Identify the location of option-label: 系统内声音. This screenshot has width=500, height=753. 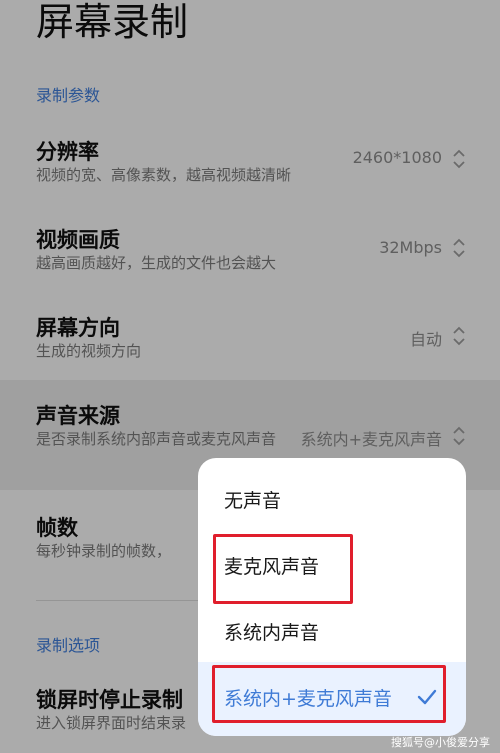
(272, 633).